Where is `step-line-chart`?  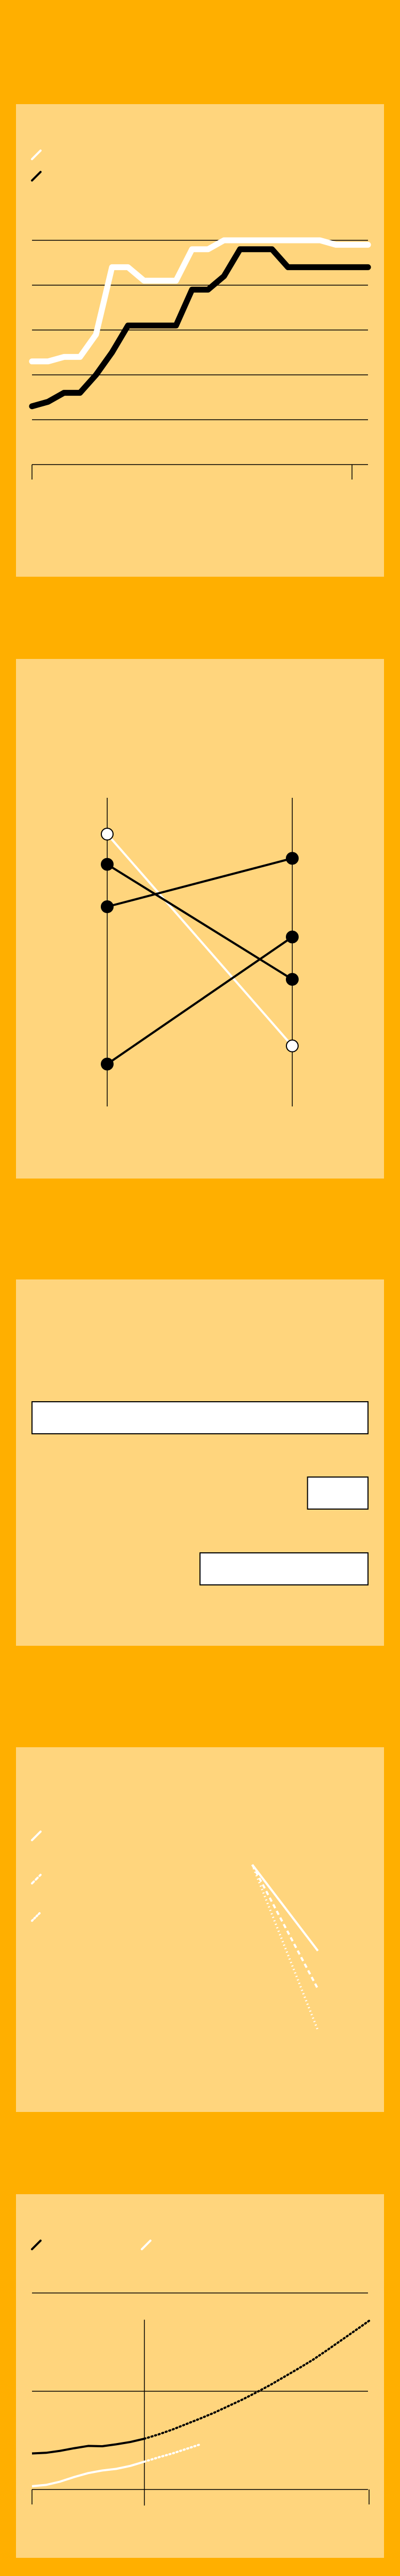 step-line-chart is located at coordinates (200, 315).